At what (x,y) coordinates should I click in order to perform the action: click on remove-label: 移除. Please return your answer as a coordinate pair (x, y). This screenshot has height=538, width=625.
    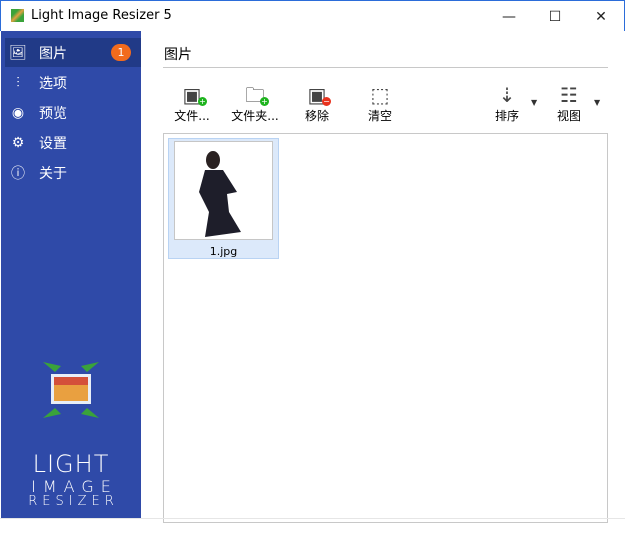
    Looking at the image, I should click on (316, 116).